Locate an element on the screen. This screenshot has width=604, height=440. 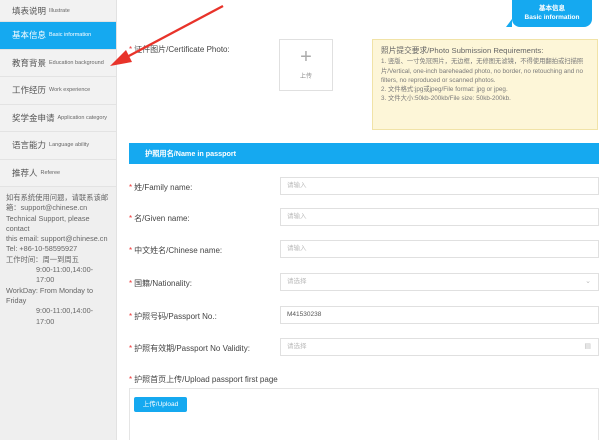
badge-tail is located at coordinates (509, 23).